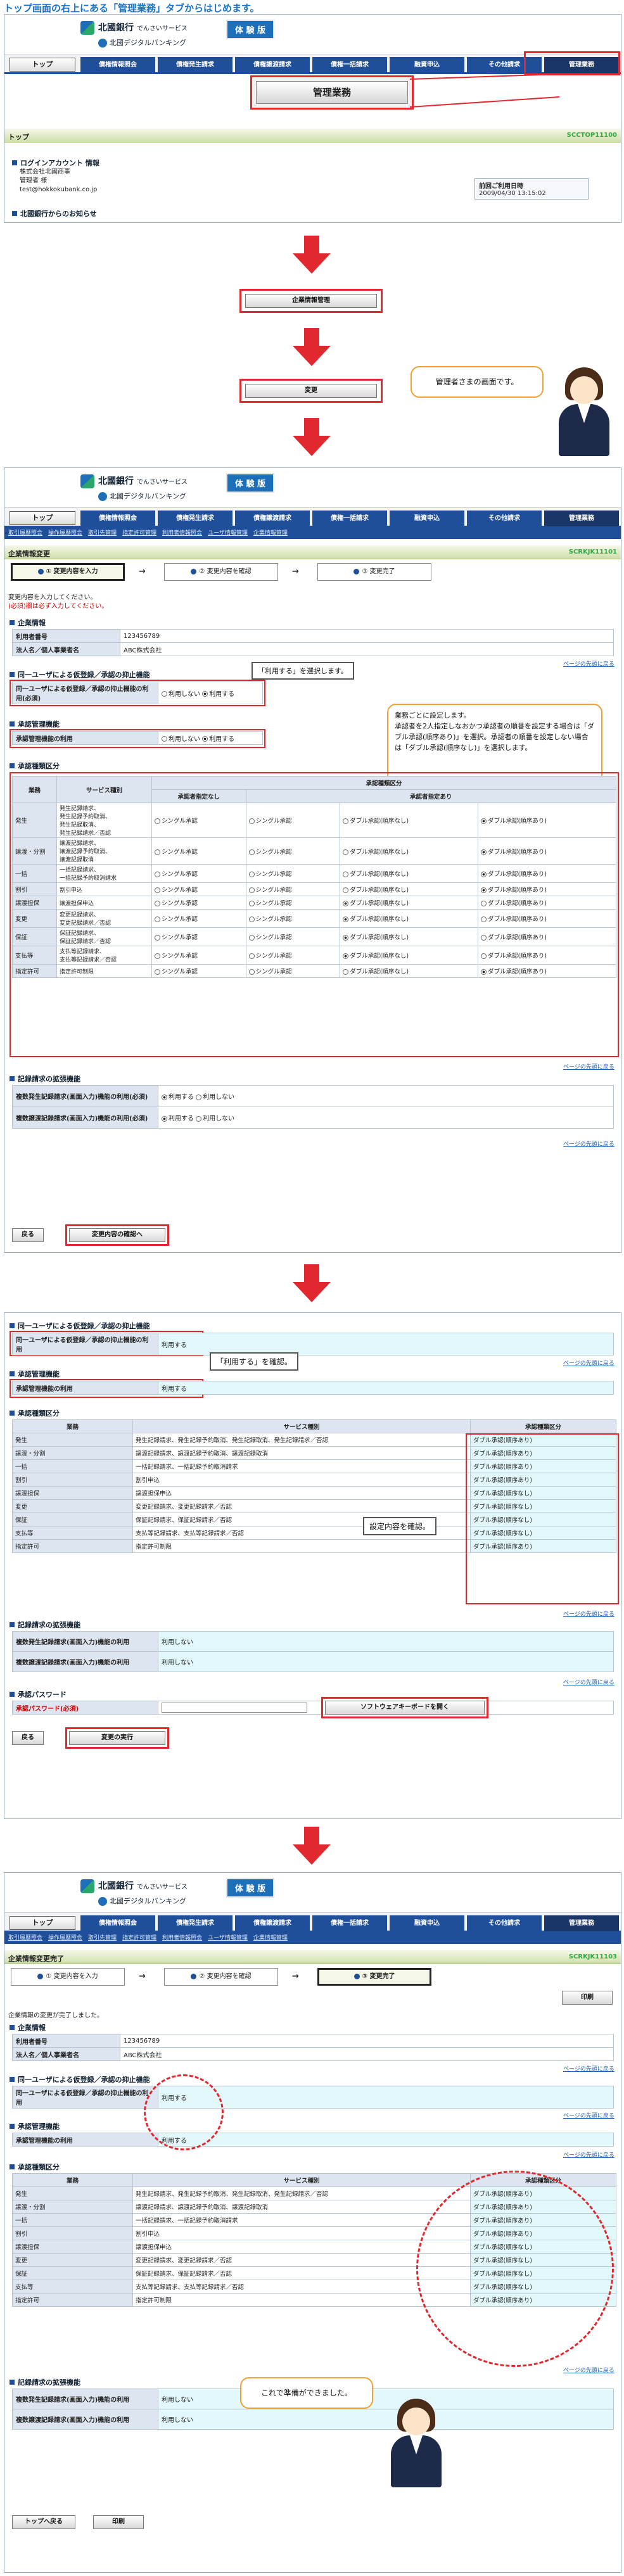  Describe the element at coordinates (270, 1938) in the screenshot. I see `subnav-item: 企業情報管理` at that location.